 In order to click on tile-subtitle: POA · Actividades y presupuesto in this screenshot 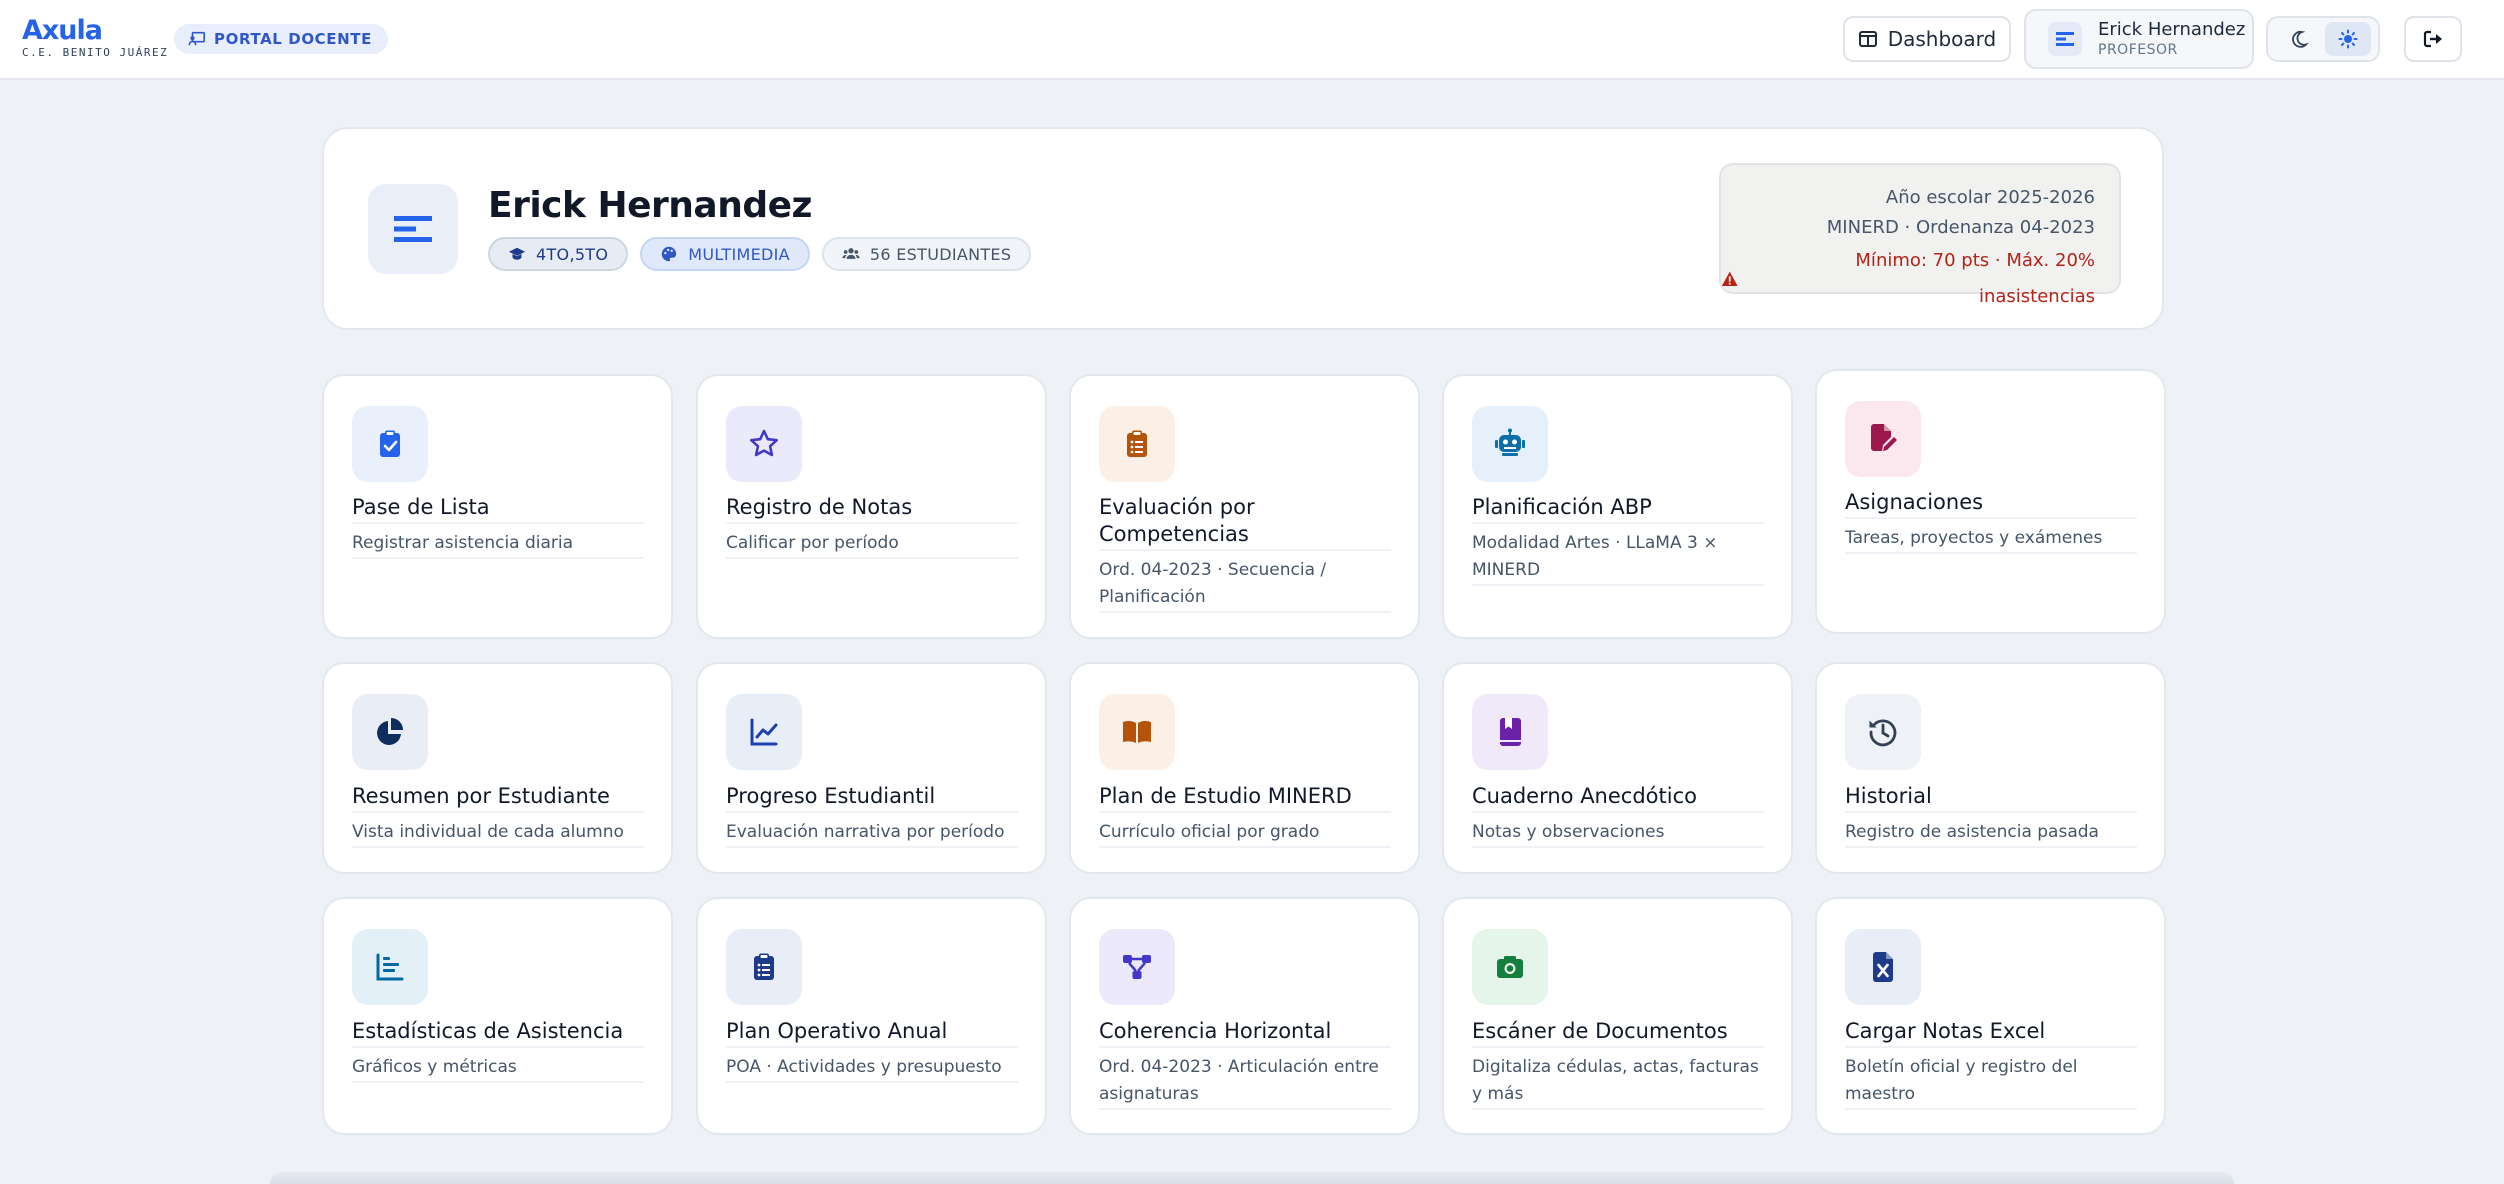, I will do `click(872, 1068)`.